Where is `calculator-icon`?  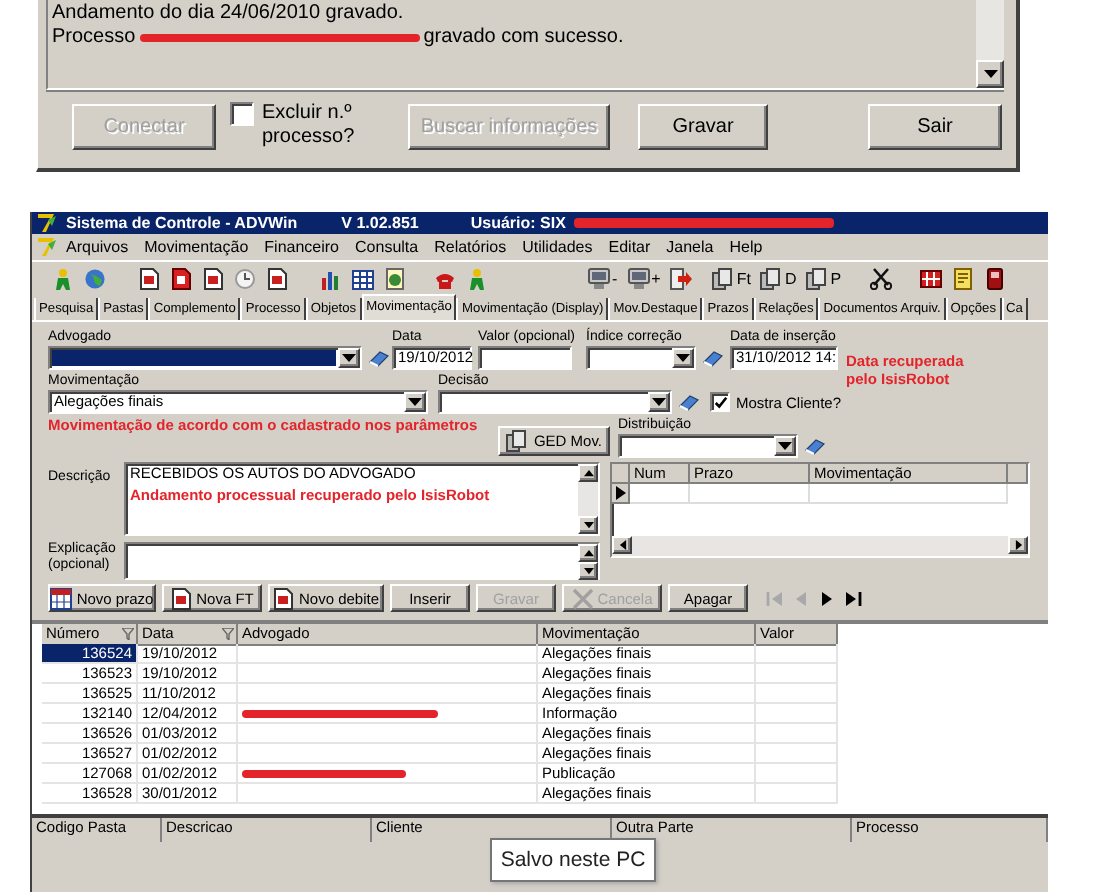
calculator-icon is located at coordinates (930, 278).